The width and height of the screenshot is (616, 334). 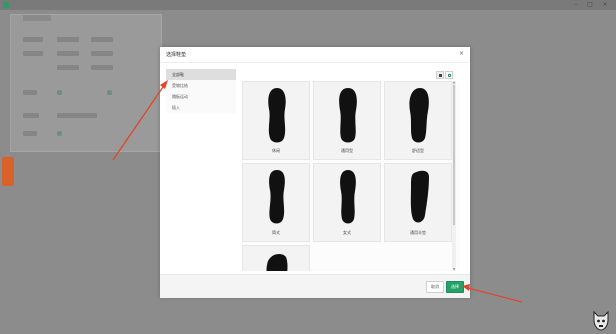 What do you see at coordinates (201, 96) in the screenshot?
I see `category-item-3: 踏板运动` at bounding box center [201, 96].